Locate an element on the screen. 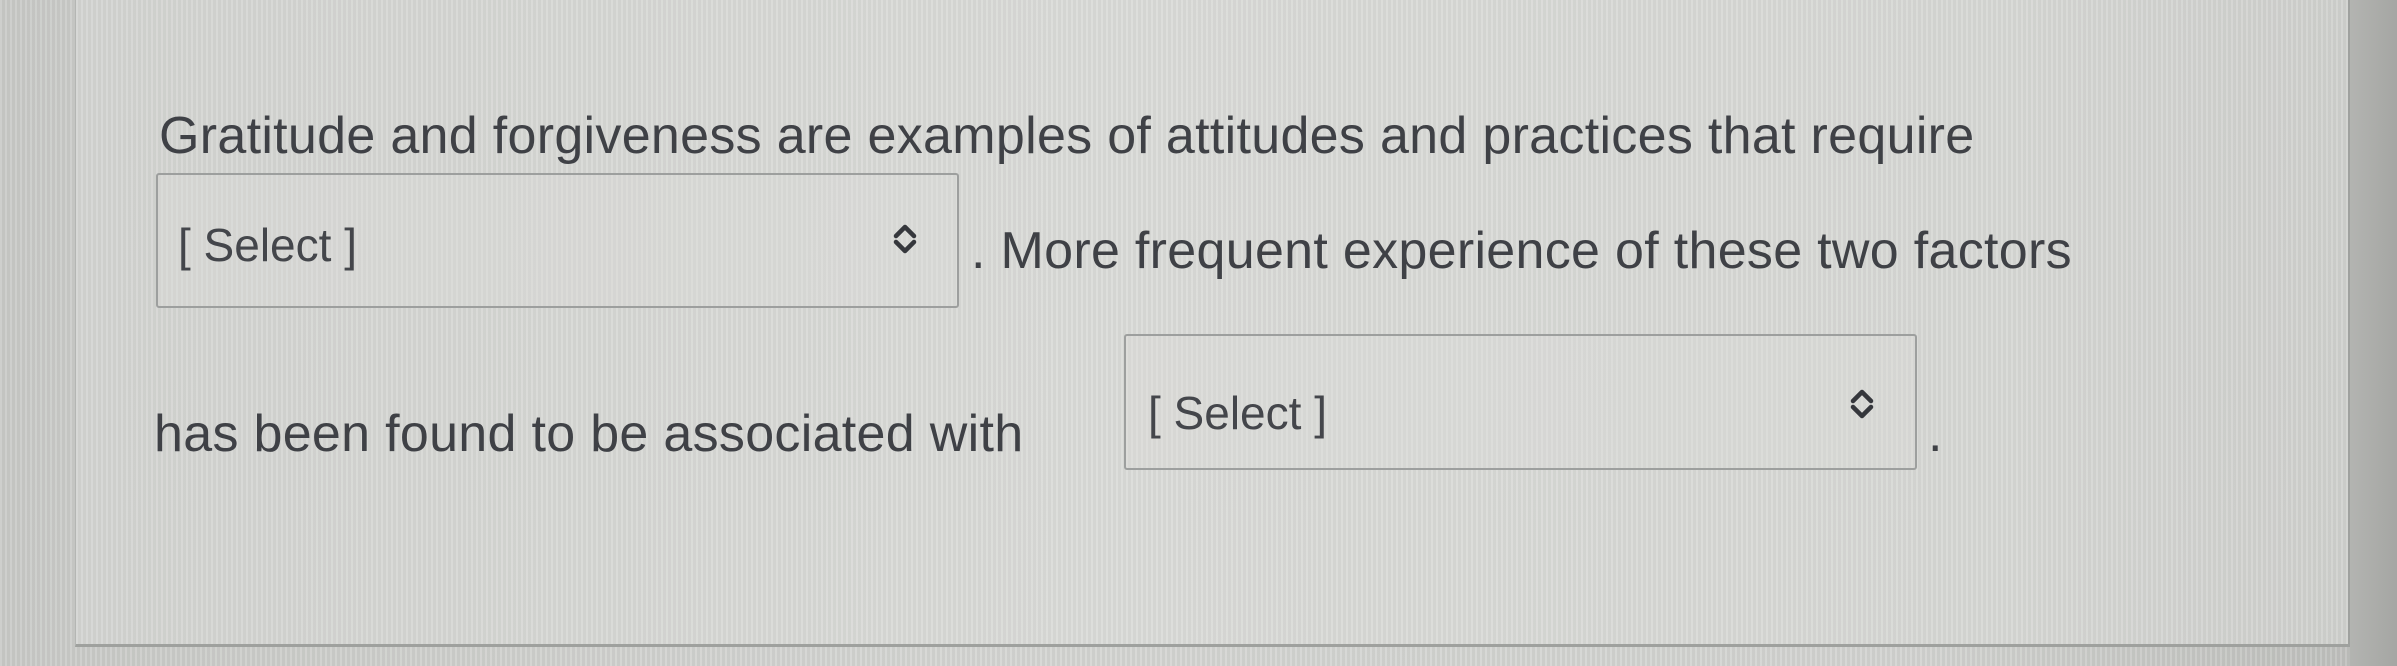 This screenshot has width=2397, height=666. right-edge-strip is located at coordinates (2373, 333).